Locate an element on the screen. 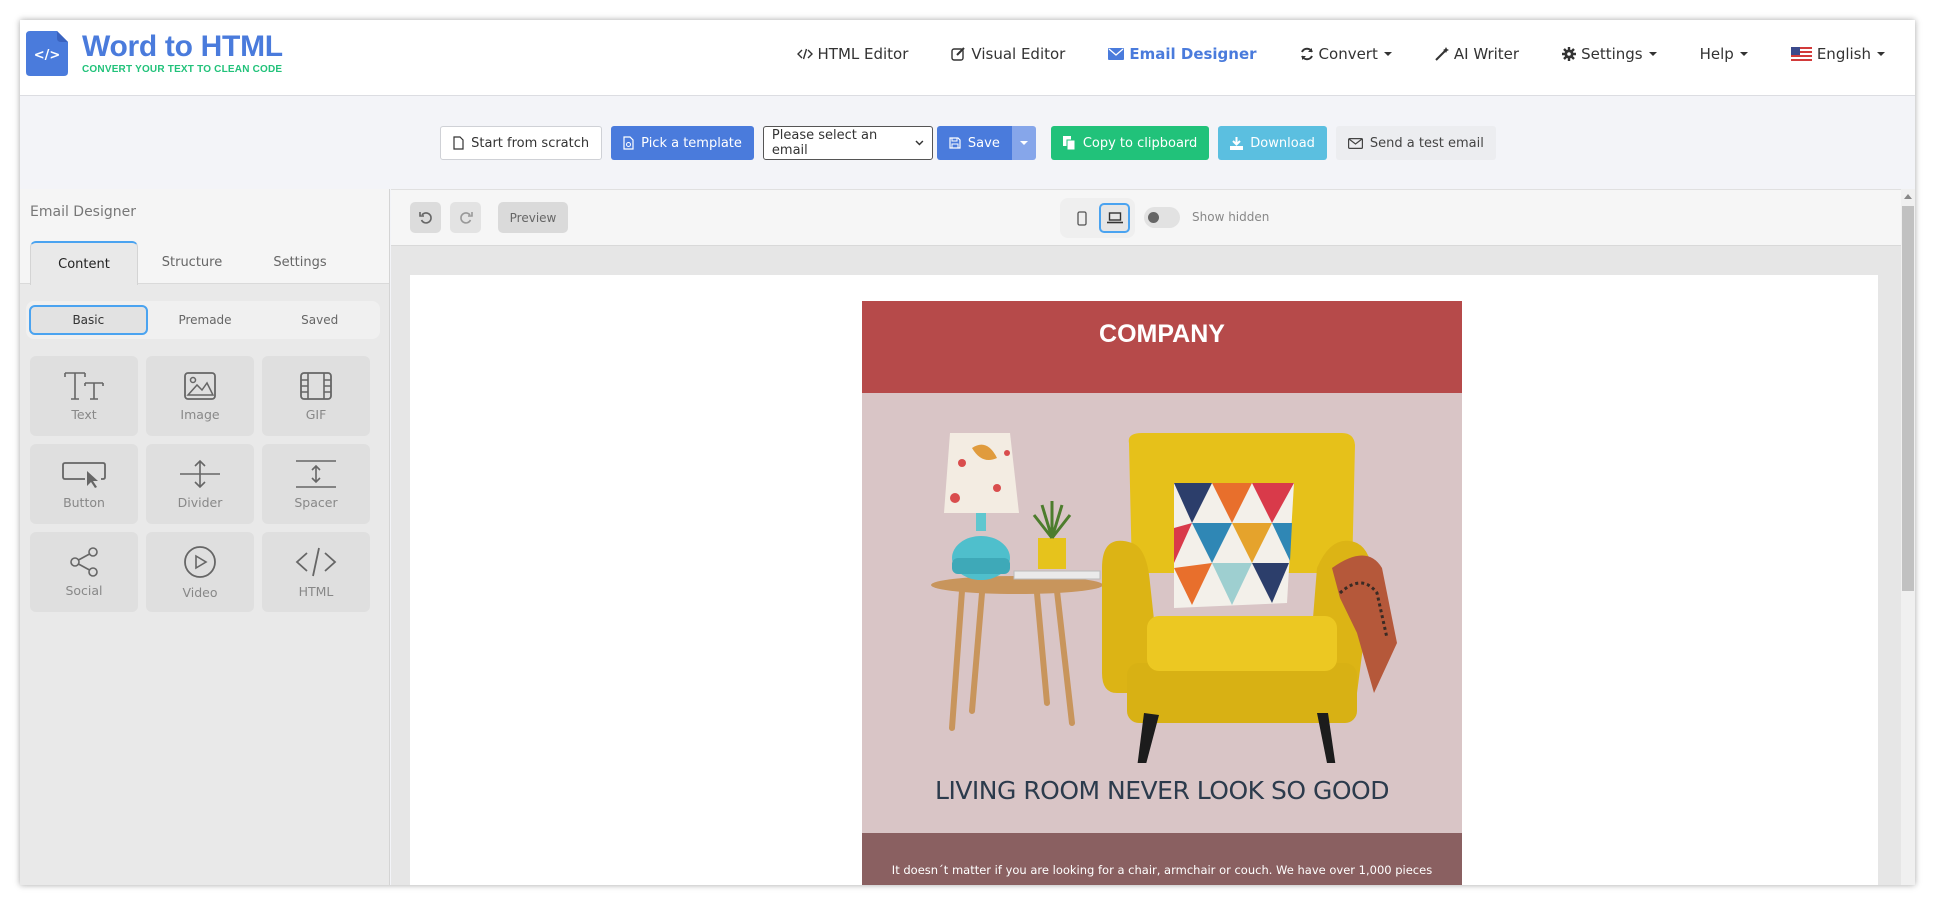 The image size is (1935, 905). scroll-up-arrow-icon is located at coordinates (1908, 196).